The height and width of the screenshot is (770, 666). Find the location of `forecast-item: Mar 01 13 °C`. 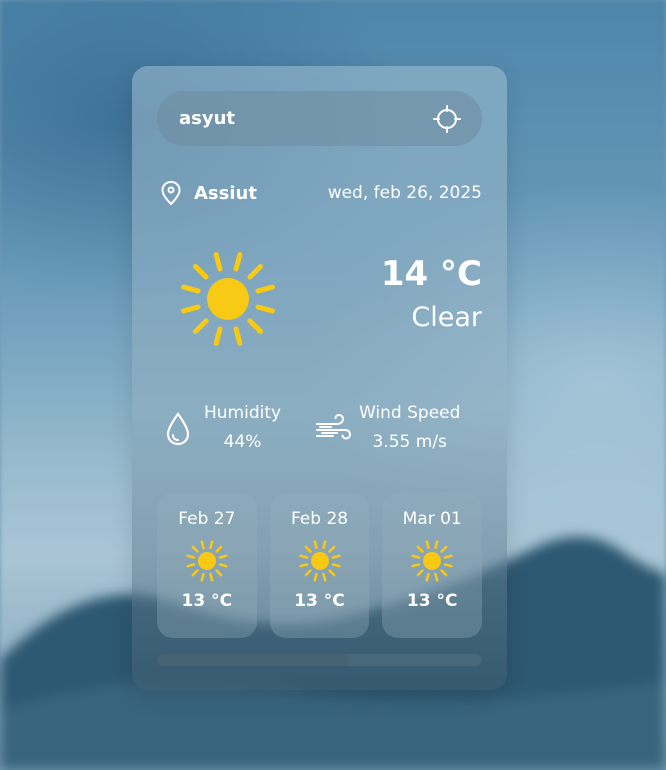

forecast-item: Mar 01 13 °C is located at coordinates (432, 565).